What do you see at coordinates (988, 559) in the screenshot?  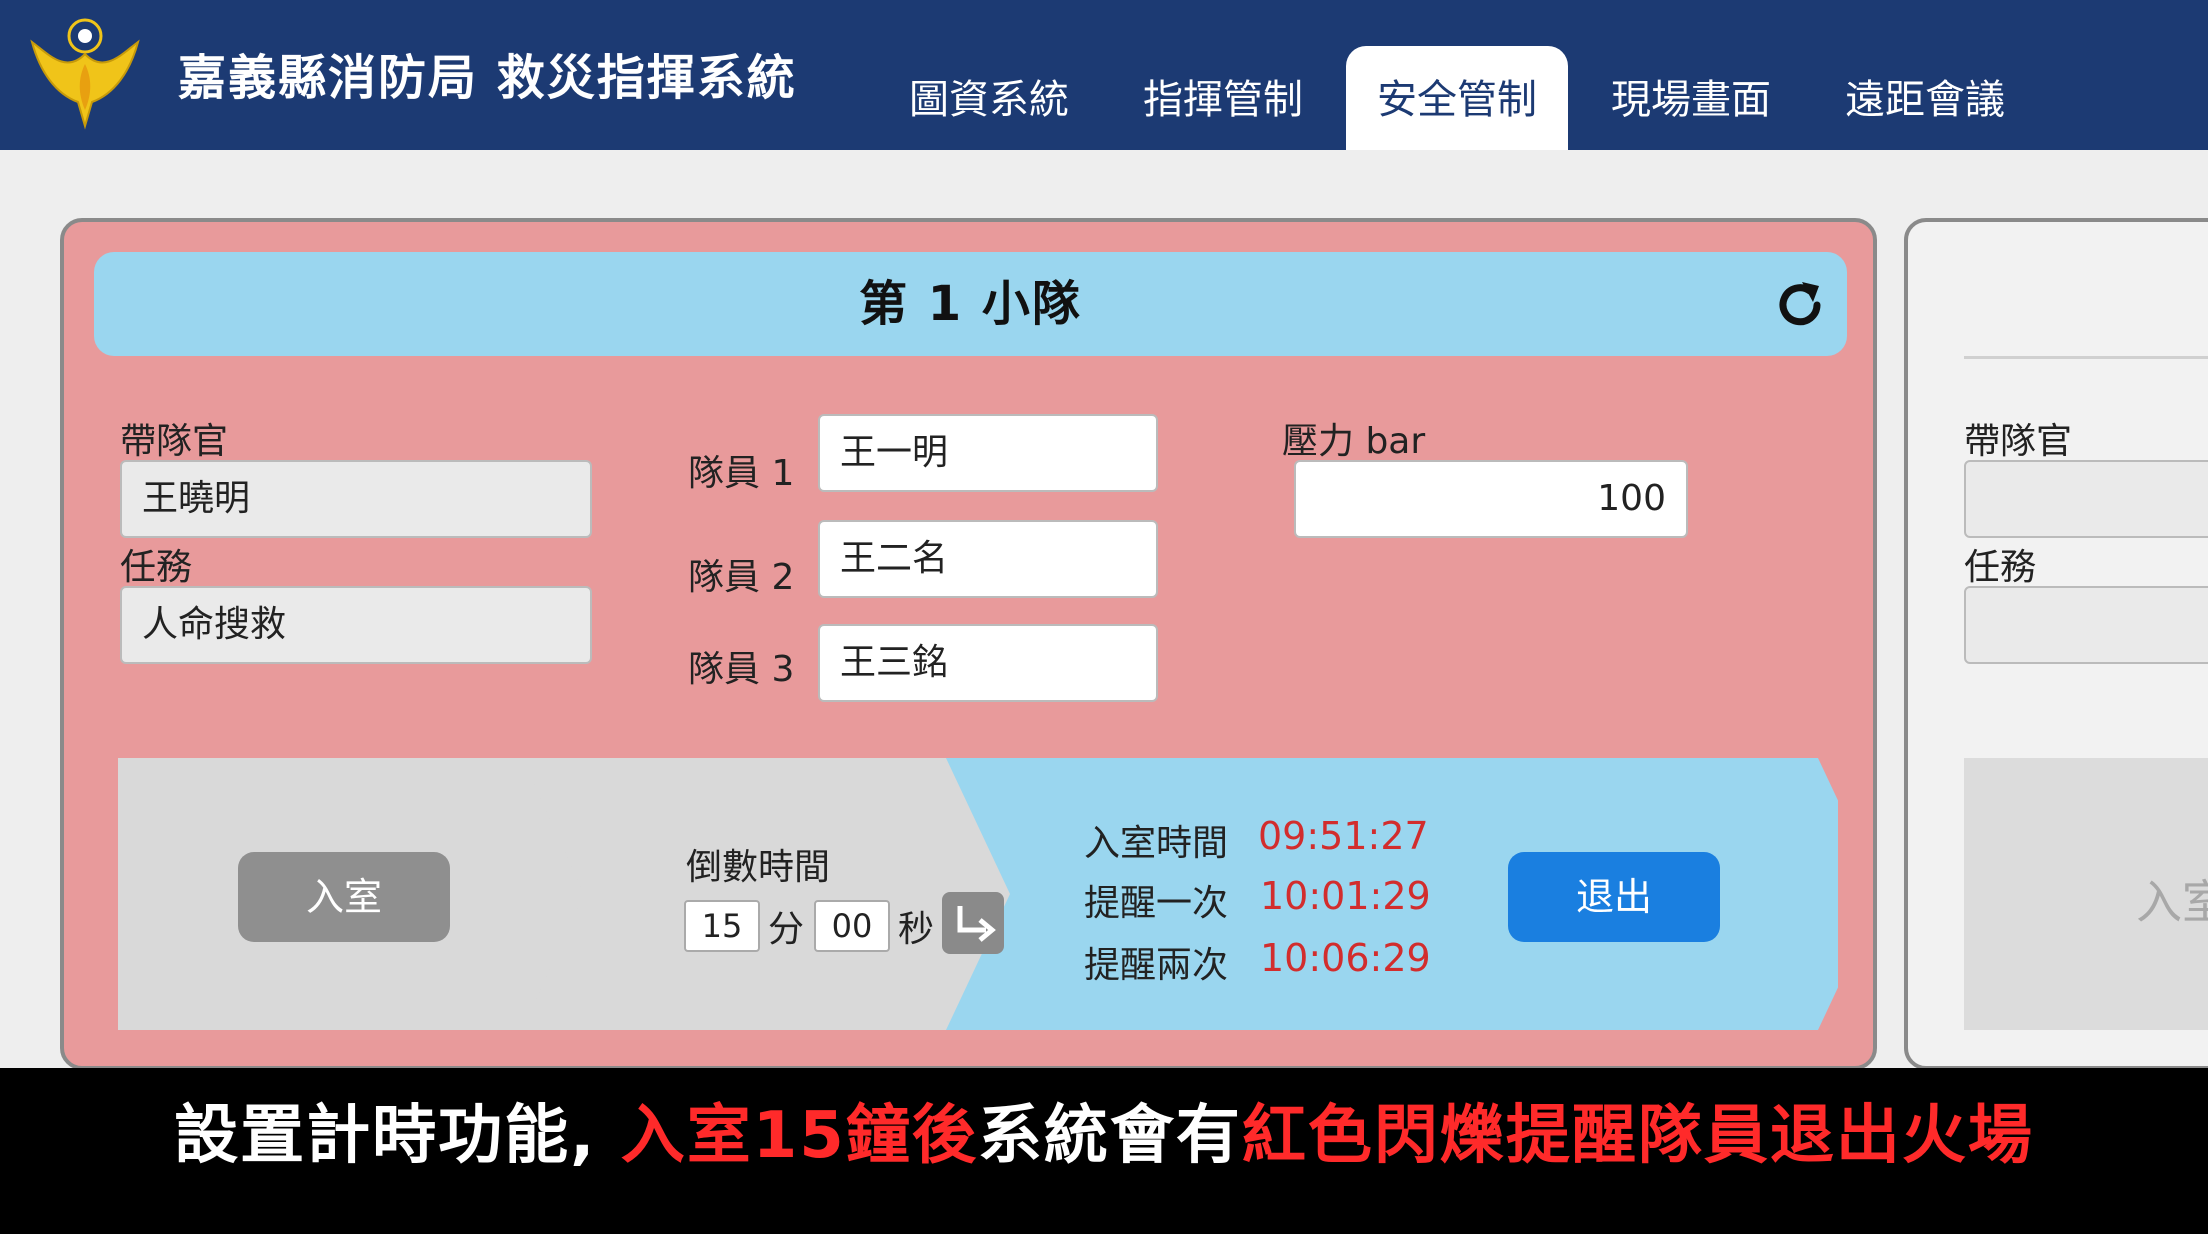 I see `member-2-field: 王二名` at bounding box center [988, 559].